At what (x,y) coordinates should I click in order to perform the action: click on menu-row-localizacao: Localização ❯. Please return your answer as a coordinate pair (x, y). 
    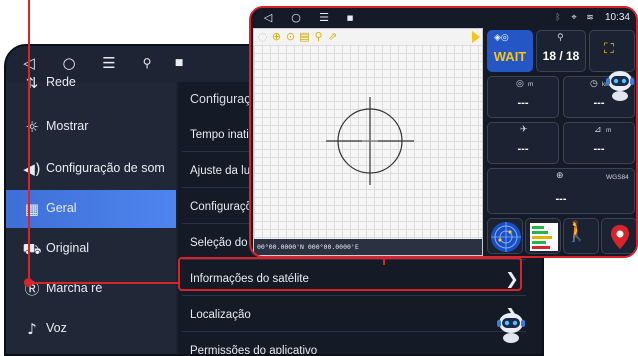
    Looking at the image, I should click on (354, 315).